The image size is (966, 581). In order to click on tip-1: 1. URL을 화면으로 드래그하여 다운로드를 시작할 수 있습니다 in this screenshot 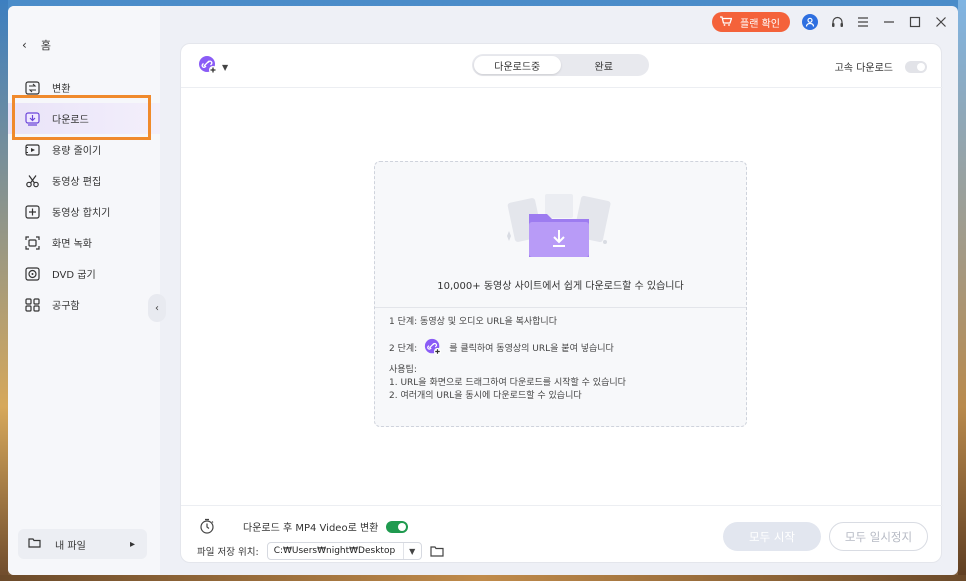, I will do `click(507, 383)`.